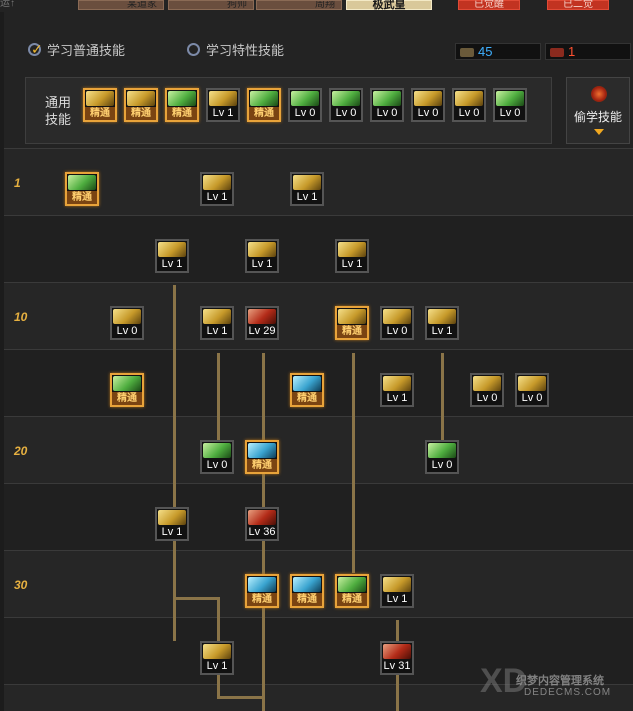 The width and height of the screenshot is (633, 711). I want to click on tree-skill-18: Lv 0, so click(217, 457).